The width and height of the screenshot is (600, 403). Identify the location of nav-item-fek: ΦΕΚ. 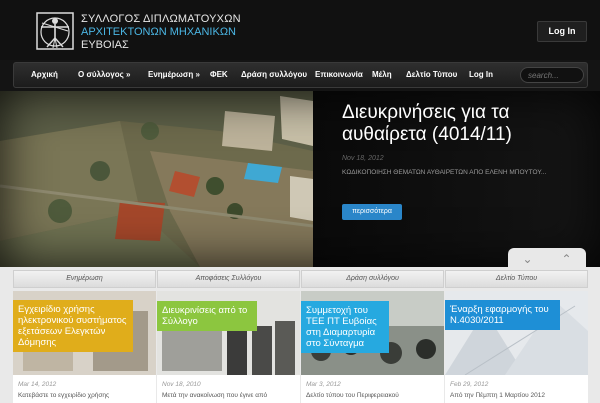
(219, 75).